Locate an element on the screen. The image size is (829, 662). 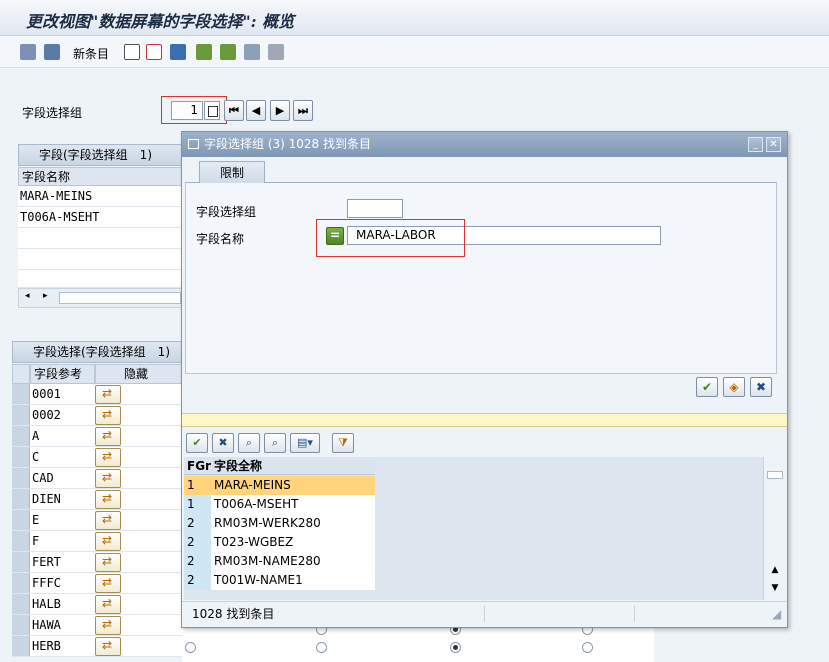
list-item: CAD is located at coordinates (97, 478).